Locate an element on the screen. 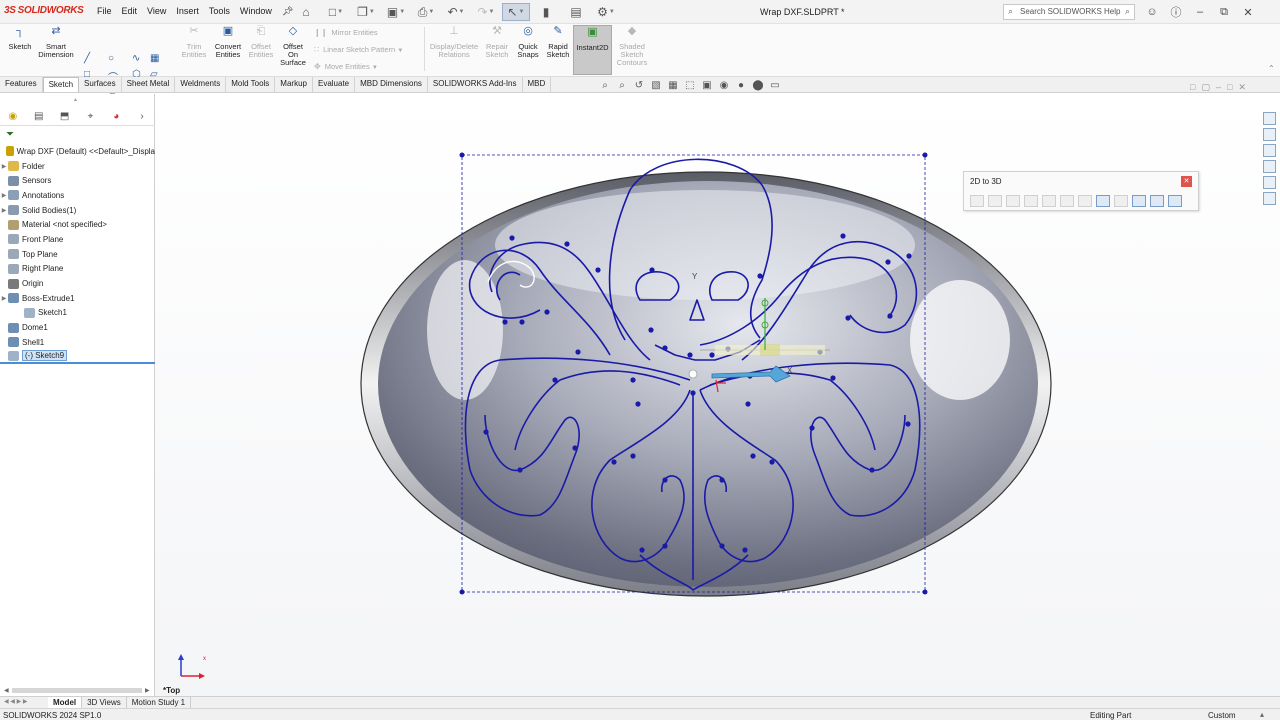 Image resolution: width=1280 pixels, height=720 pixels. view-orientation-icon: ⬚ is located at coordinates (690, 85).